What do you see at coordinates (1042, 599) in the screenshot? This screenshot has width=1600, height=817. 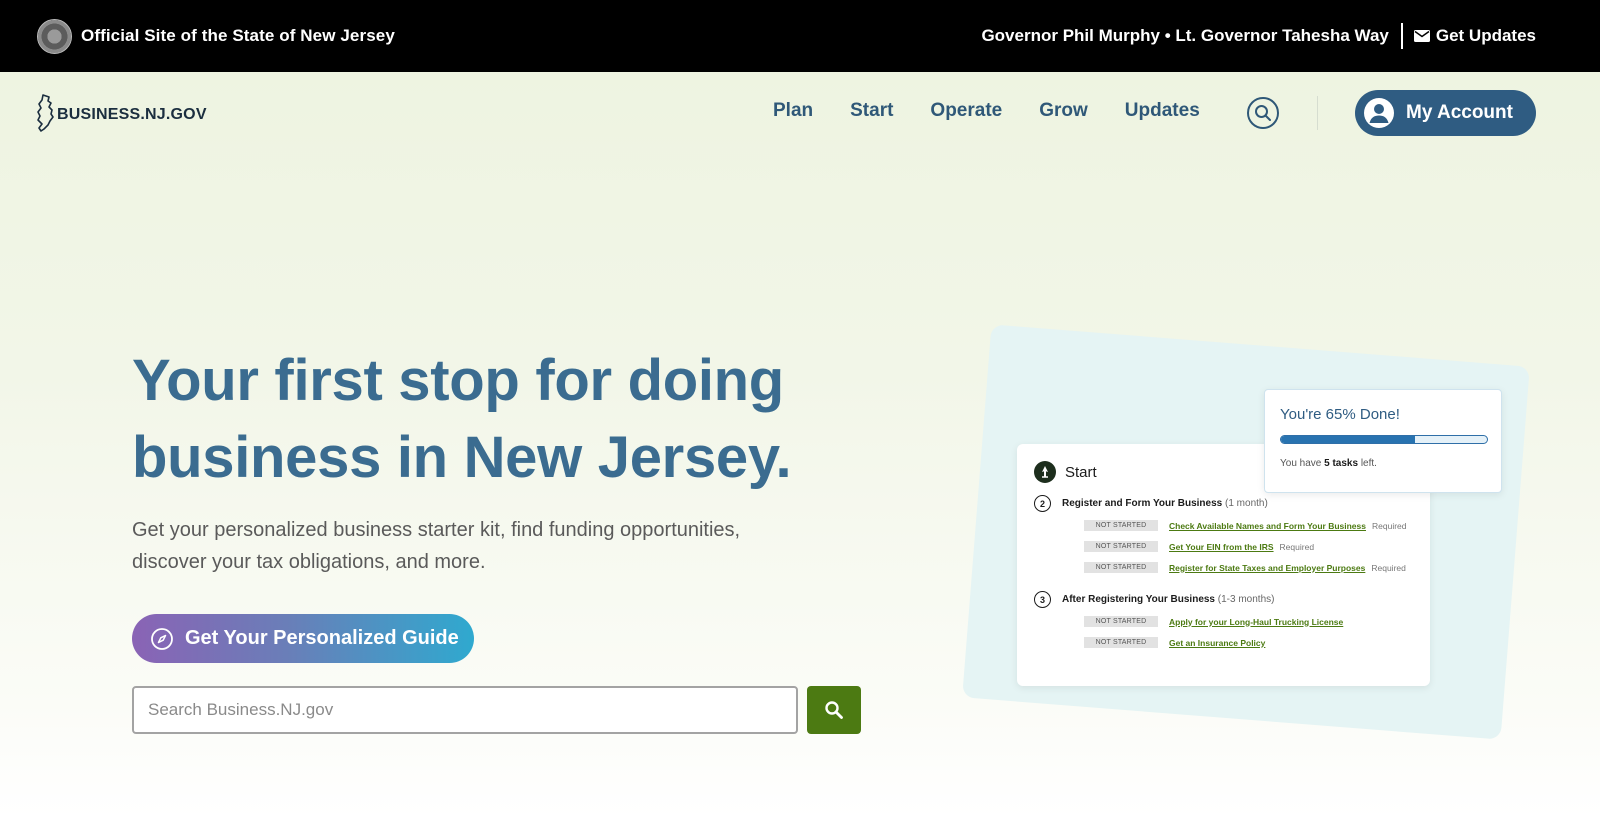 I see `step-number: 3` at bounding box center [1042, 599].